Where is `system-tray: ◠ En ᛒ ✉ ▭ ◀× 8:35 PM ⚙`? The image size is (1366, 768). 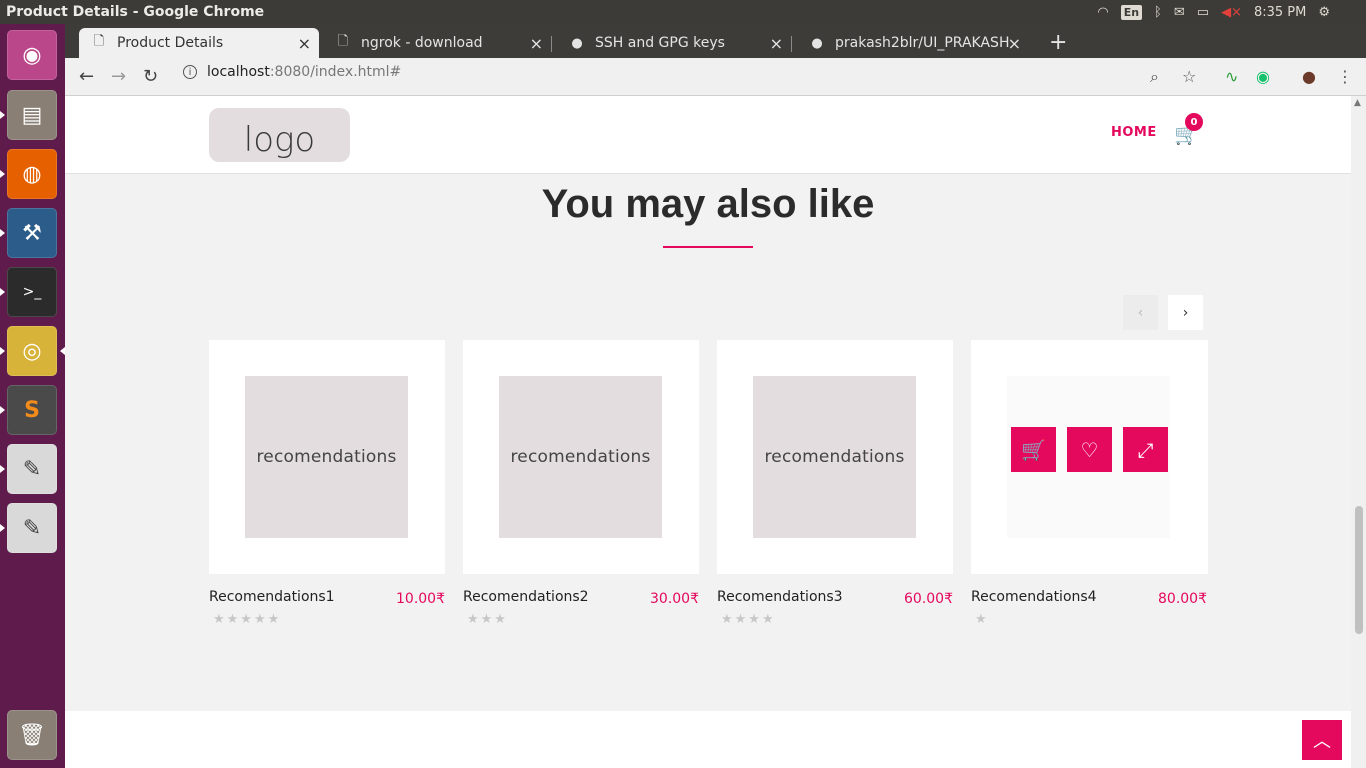
system-tray: ◠ En ᛒ ✉ ▭ ◀× 8:35 PM ⚙ is located at coordinates (1231, 12).